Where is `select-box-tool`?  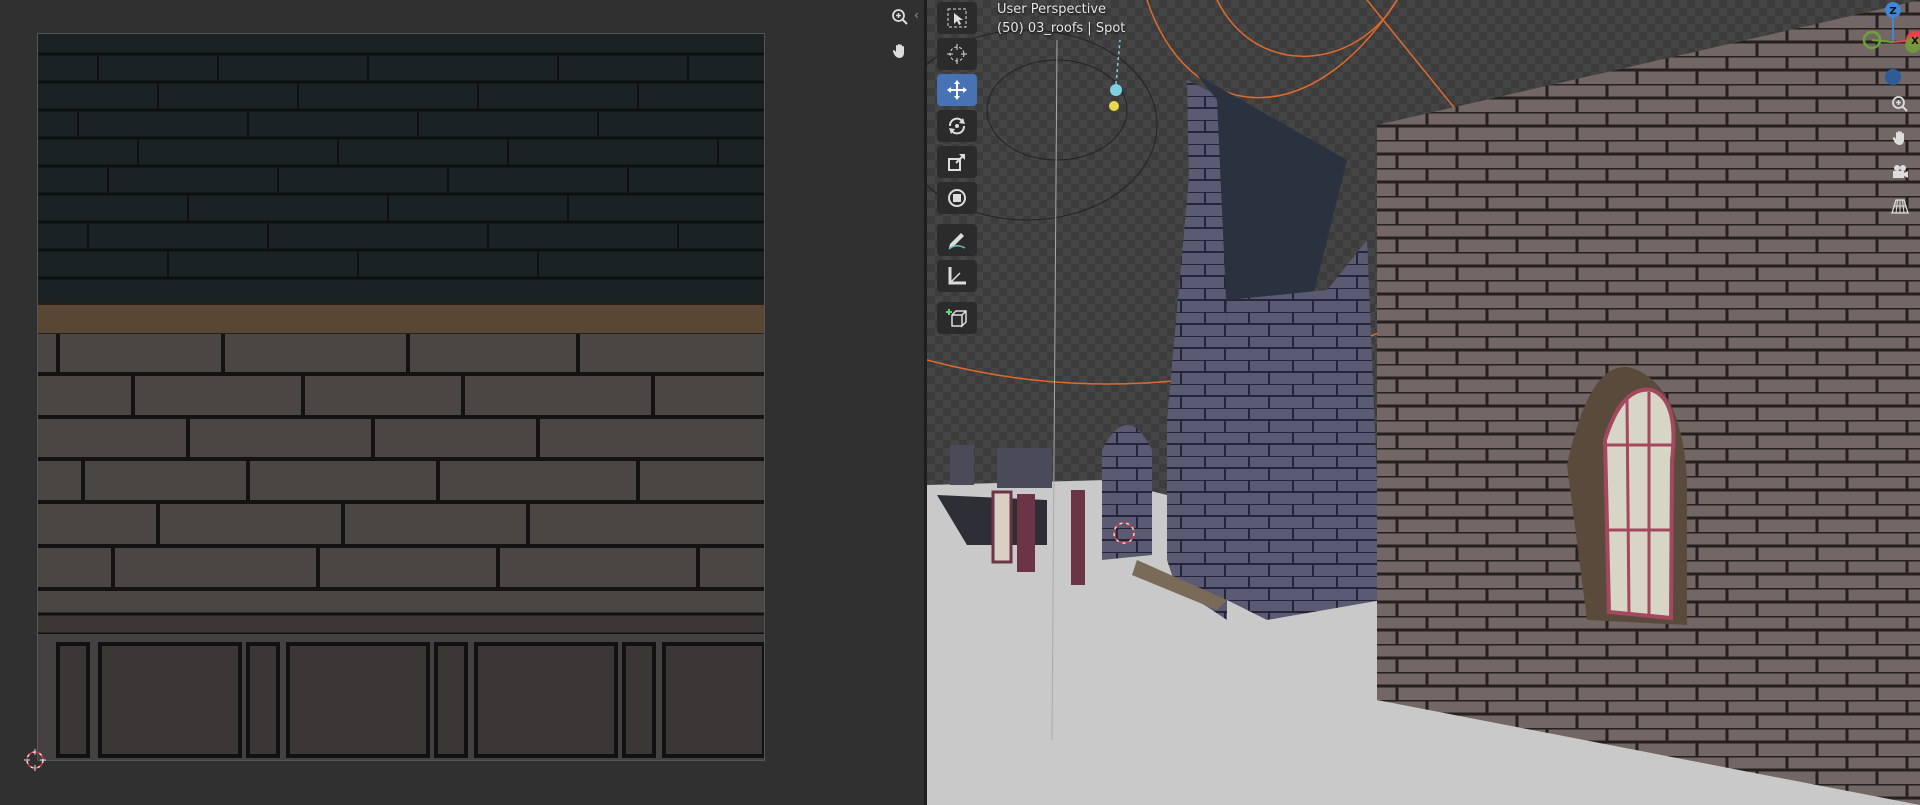 select-box-tool is located at coordinates (957, 18).